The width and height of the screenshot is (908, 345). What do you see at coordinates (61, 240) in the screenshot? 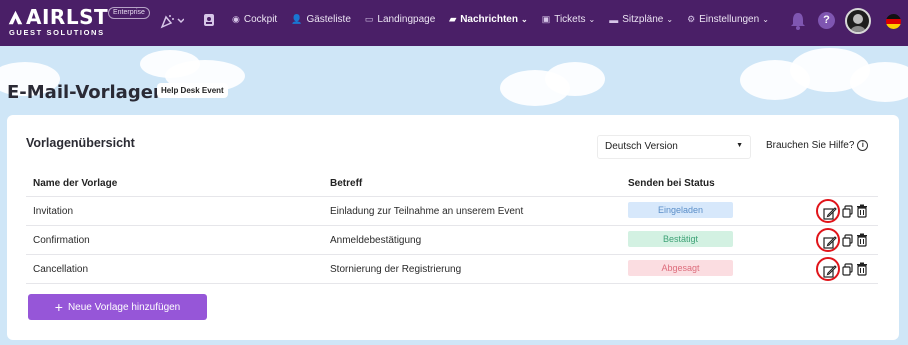
I see `template-name: Confirmation` at bounding box center [61, 240].